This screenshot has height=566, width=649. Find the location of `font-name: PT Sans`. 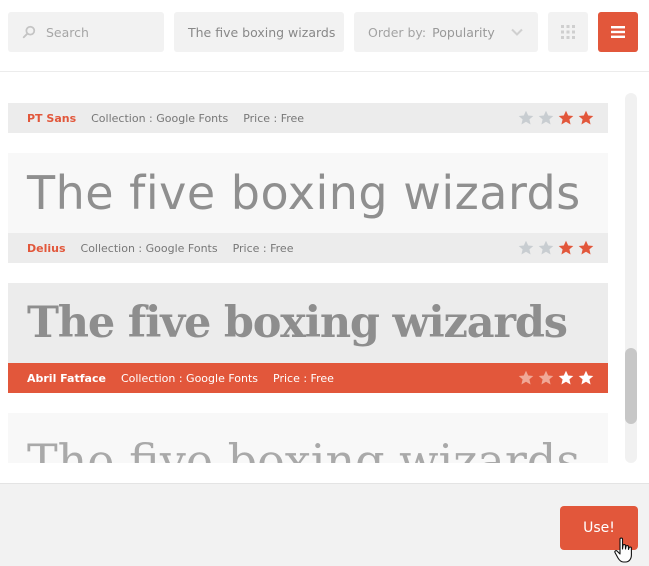

font-name: PT Sans is located at coordinates (52, 118).